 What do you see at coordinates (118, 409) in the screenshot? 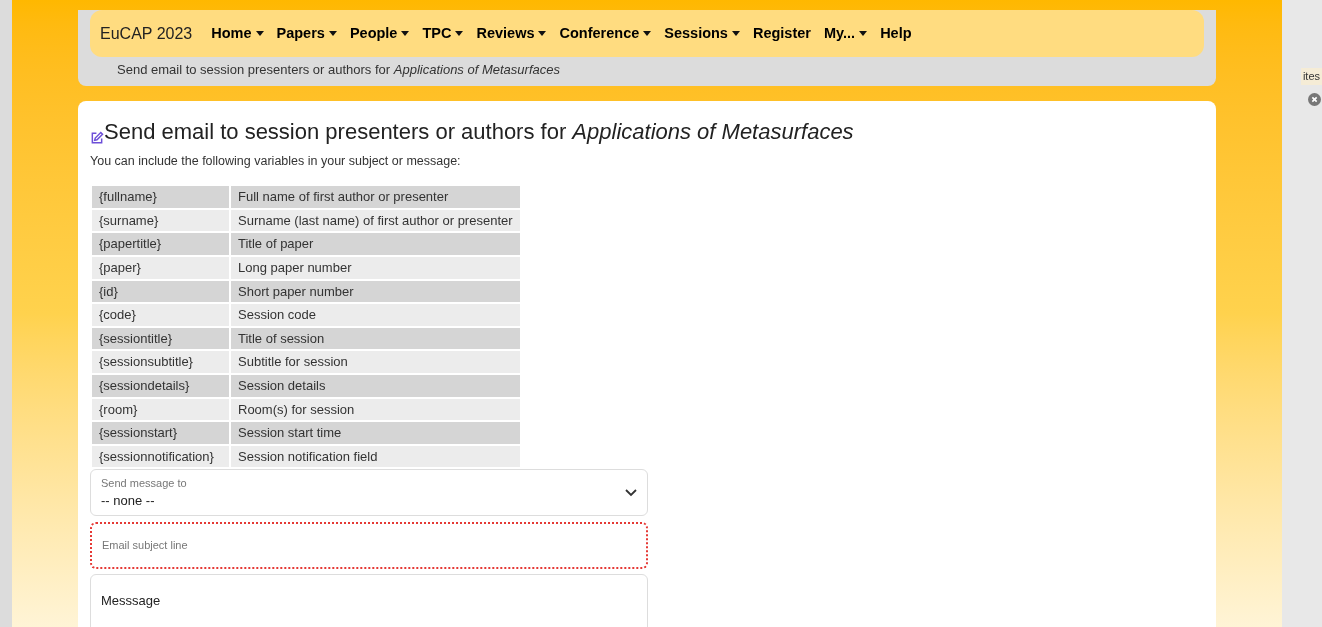
I see `variable-name-cell-text: {room}` at bounding box center [118, 409].